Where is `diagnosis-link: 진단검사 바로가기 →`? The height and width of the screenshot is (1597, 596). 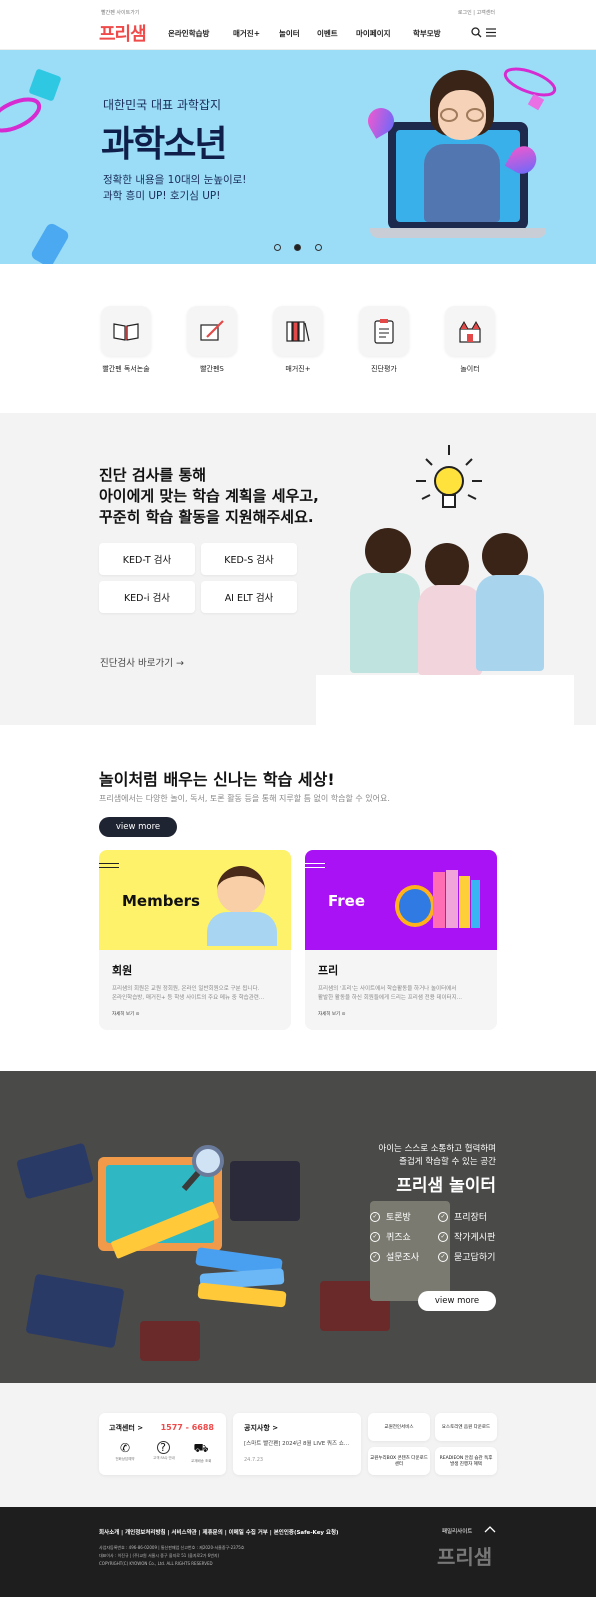
diagnosis-link: 진단검사 바로가기 → is located at coordinates (142, 662).